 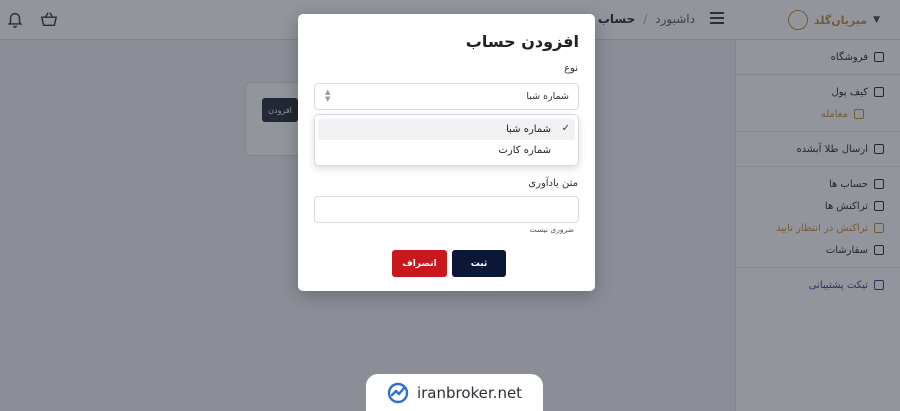 I want to click on type-select: شماره شبا ▲ ▼, so click(x=446, y=96).